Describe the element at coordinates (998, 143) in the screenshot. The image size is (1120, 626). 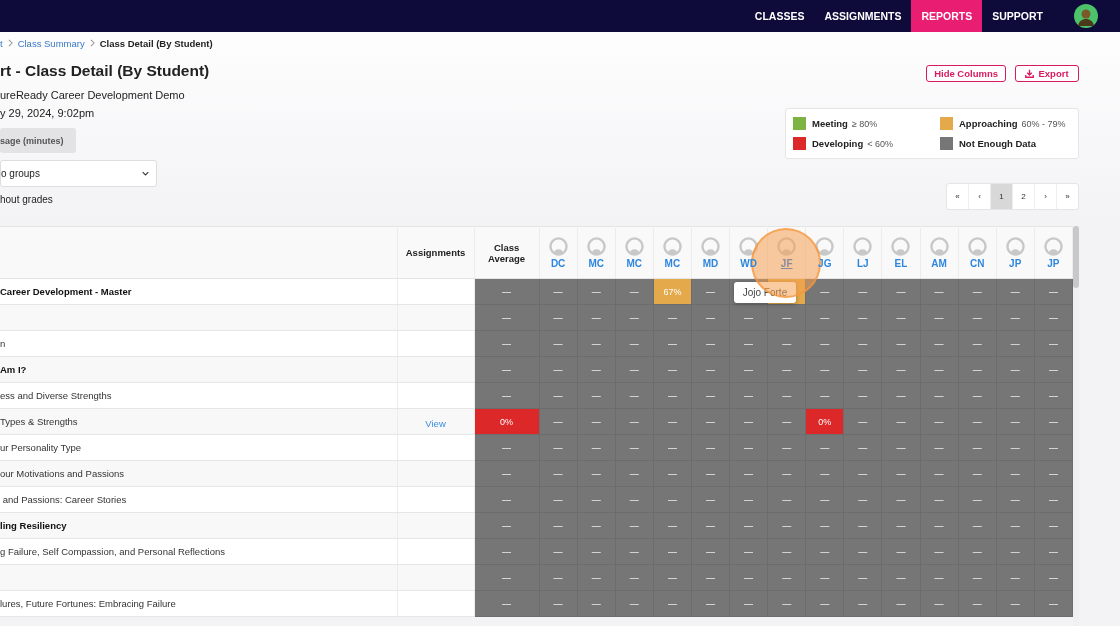
I see `legend-label: Not Enough Data` at that location.